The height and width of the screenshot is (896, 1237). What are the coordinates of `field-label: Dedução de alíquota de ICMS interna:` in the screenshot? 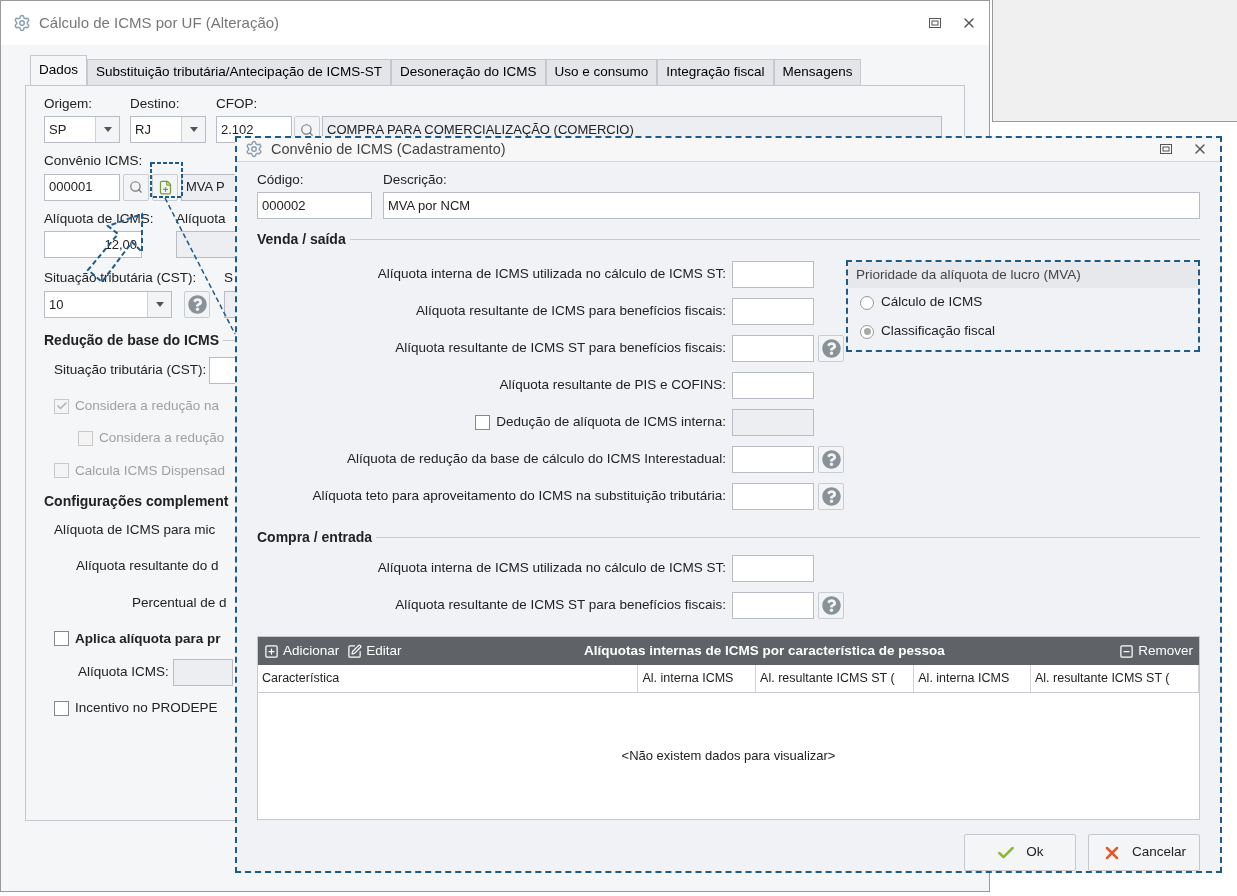 It's located at (611, 422).